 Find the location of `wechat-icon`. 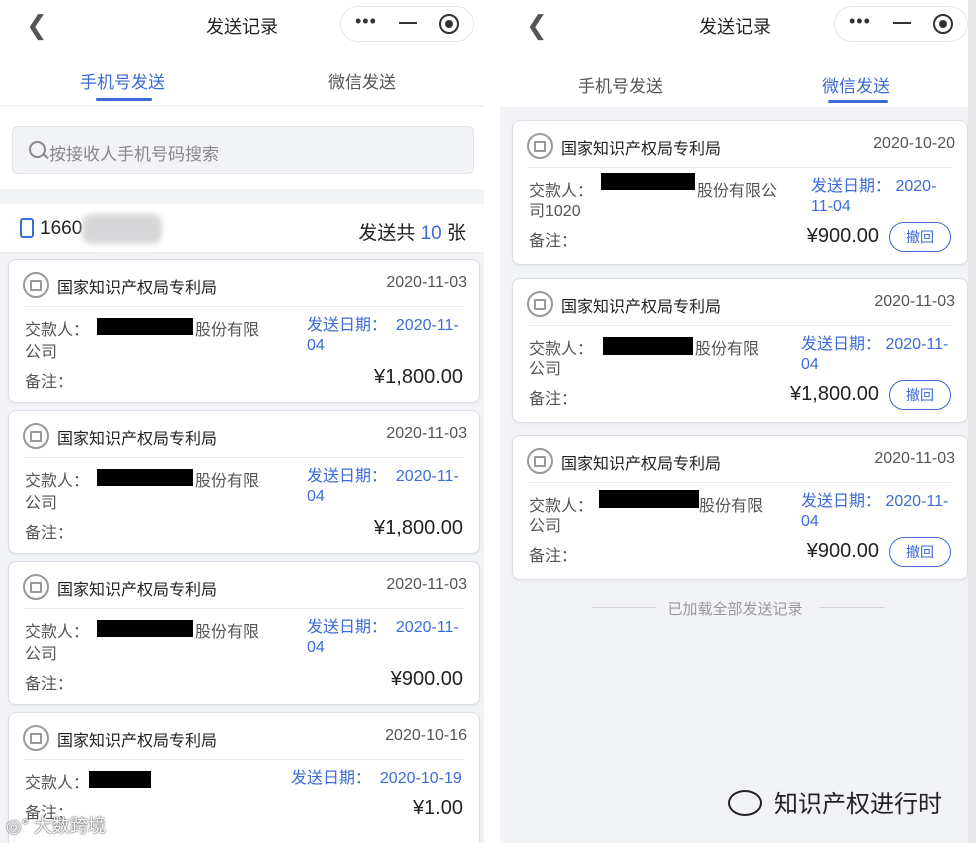

wechat-icon is located at coordinates (745, 803).